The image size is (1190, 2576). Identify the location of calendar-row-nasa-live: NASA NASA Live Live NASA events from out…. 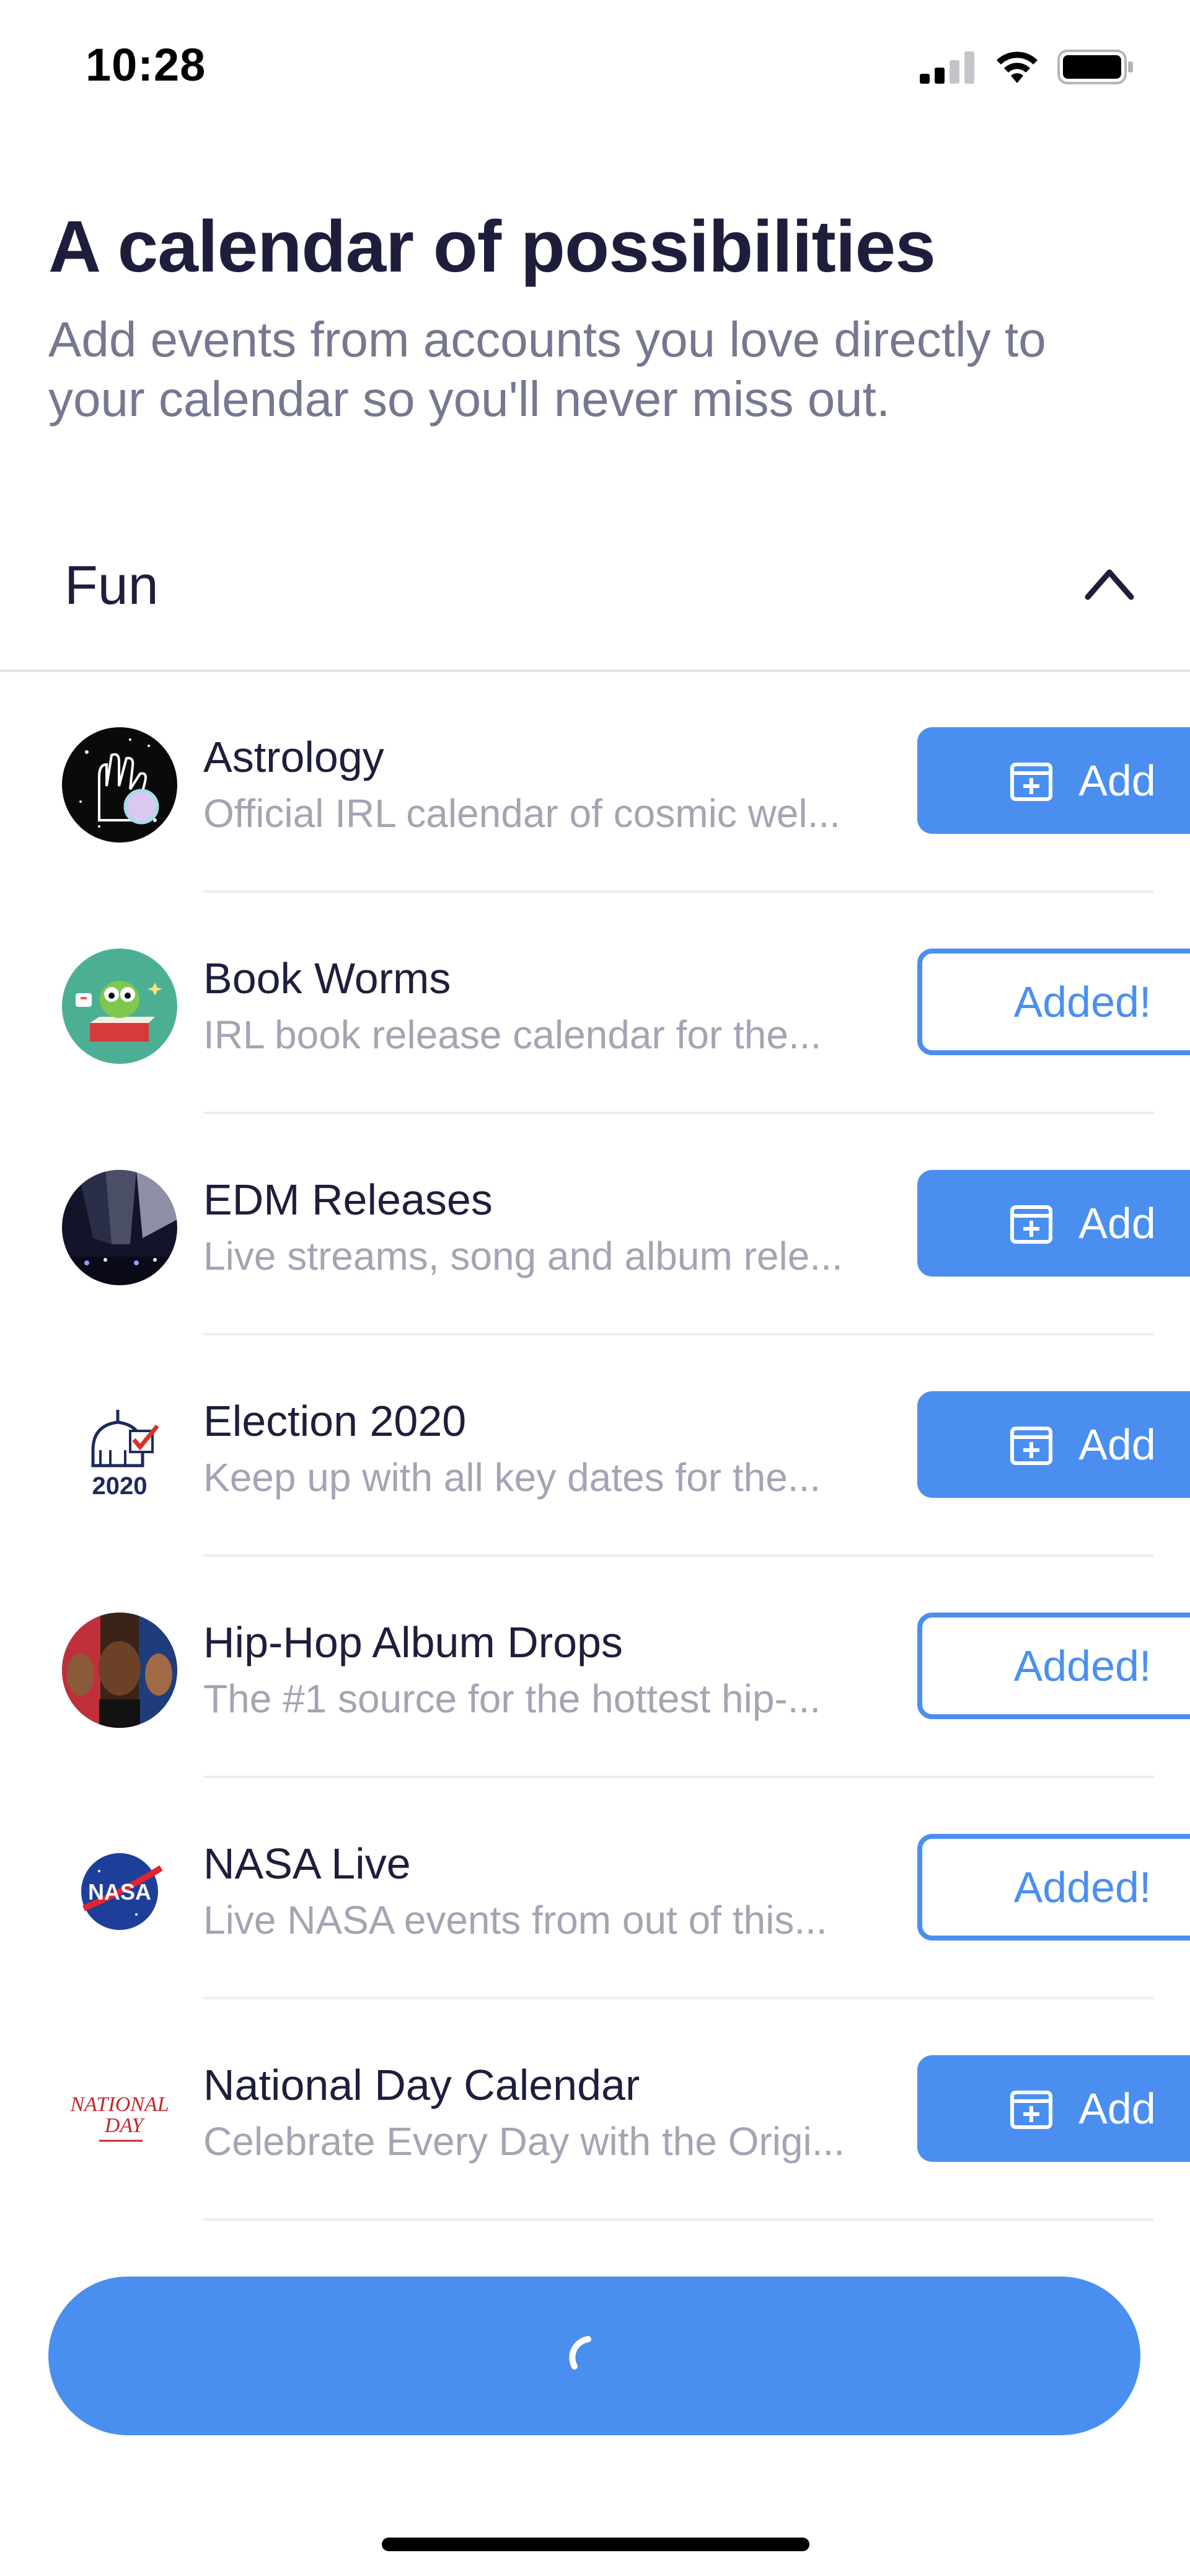
(595, 1888).